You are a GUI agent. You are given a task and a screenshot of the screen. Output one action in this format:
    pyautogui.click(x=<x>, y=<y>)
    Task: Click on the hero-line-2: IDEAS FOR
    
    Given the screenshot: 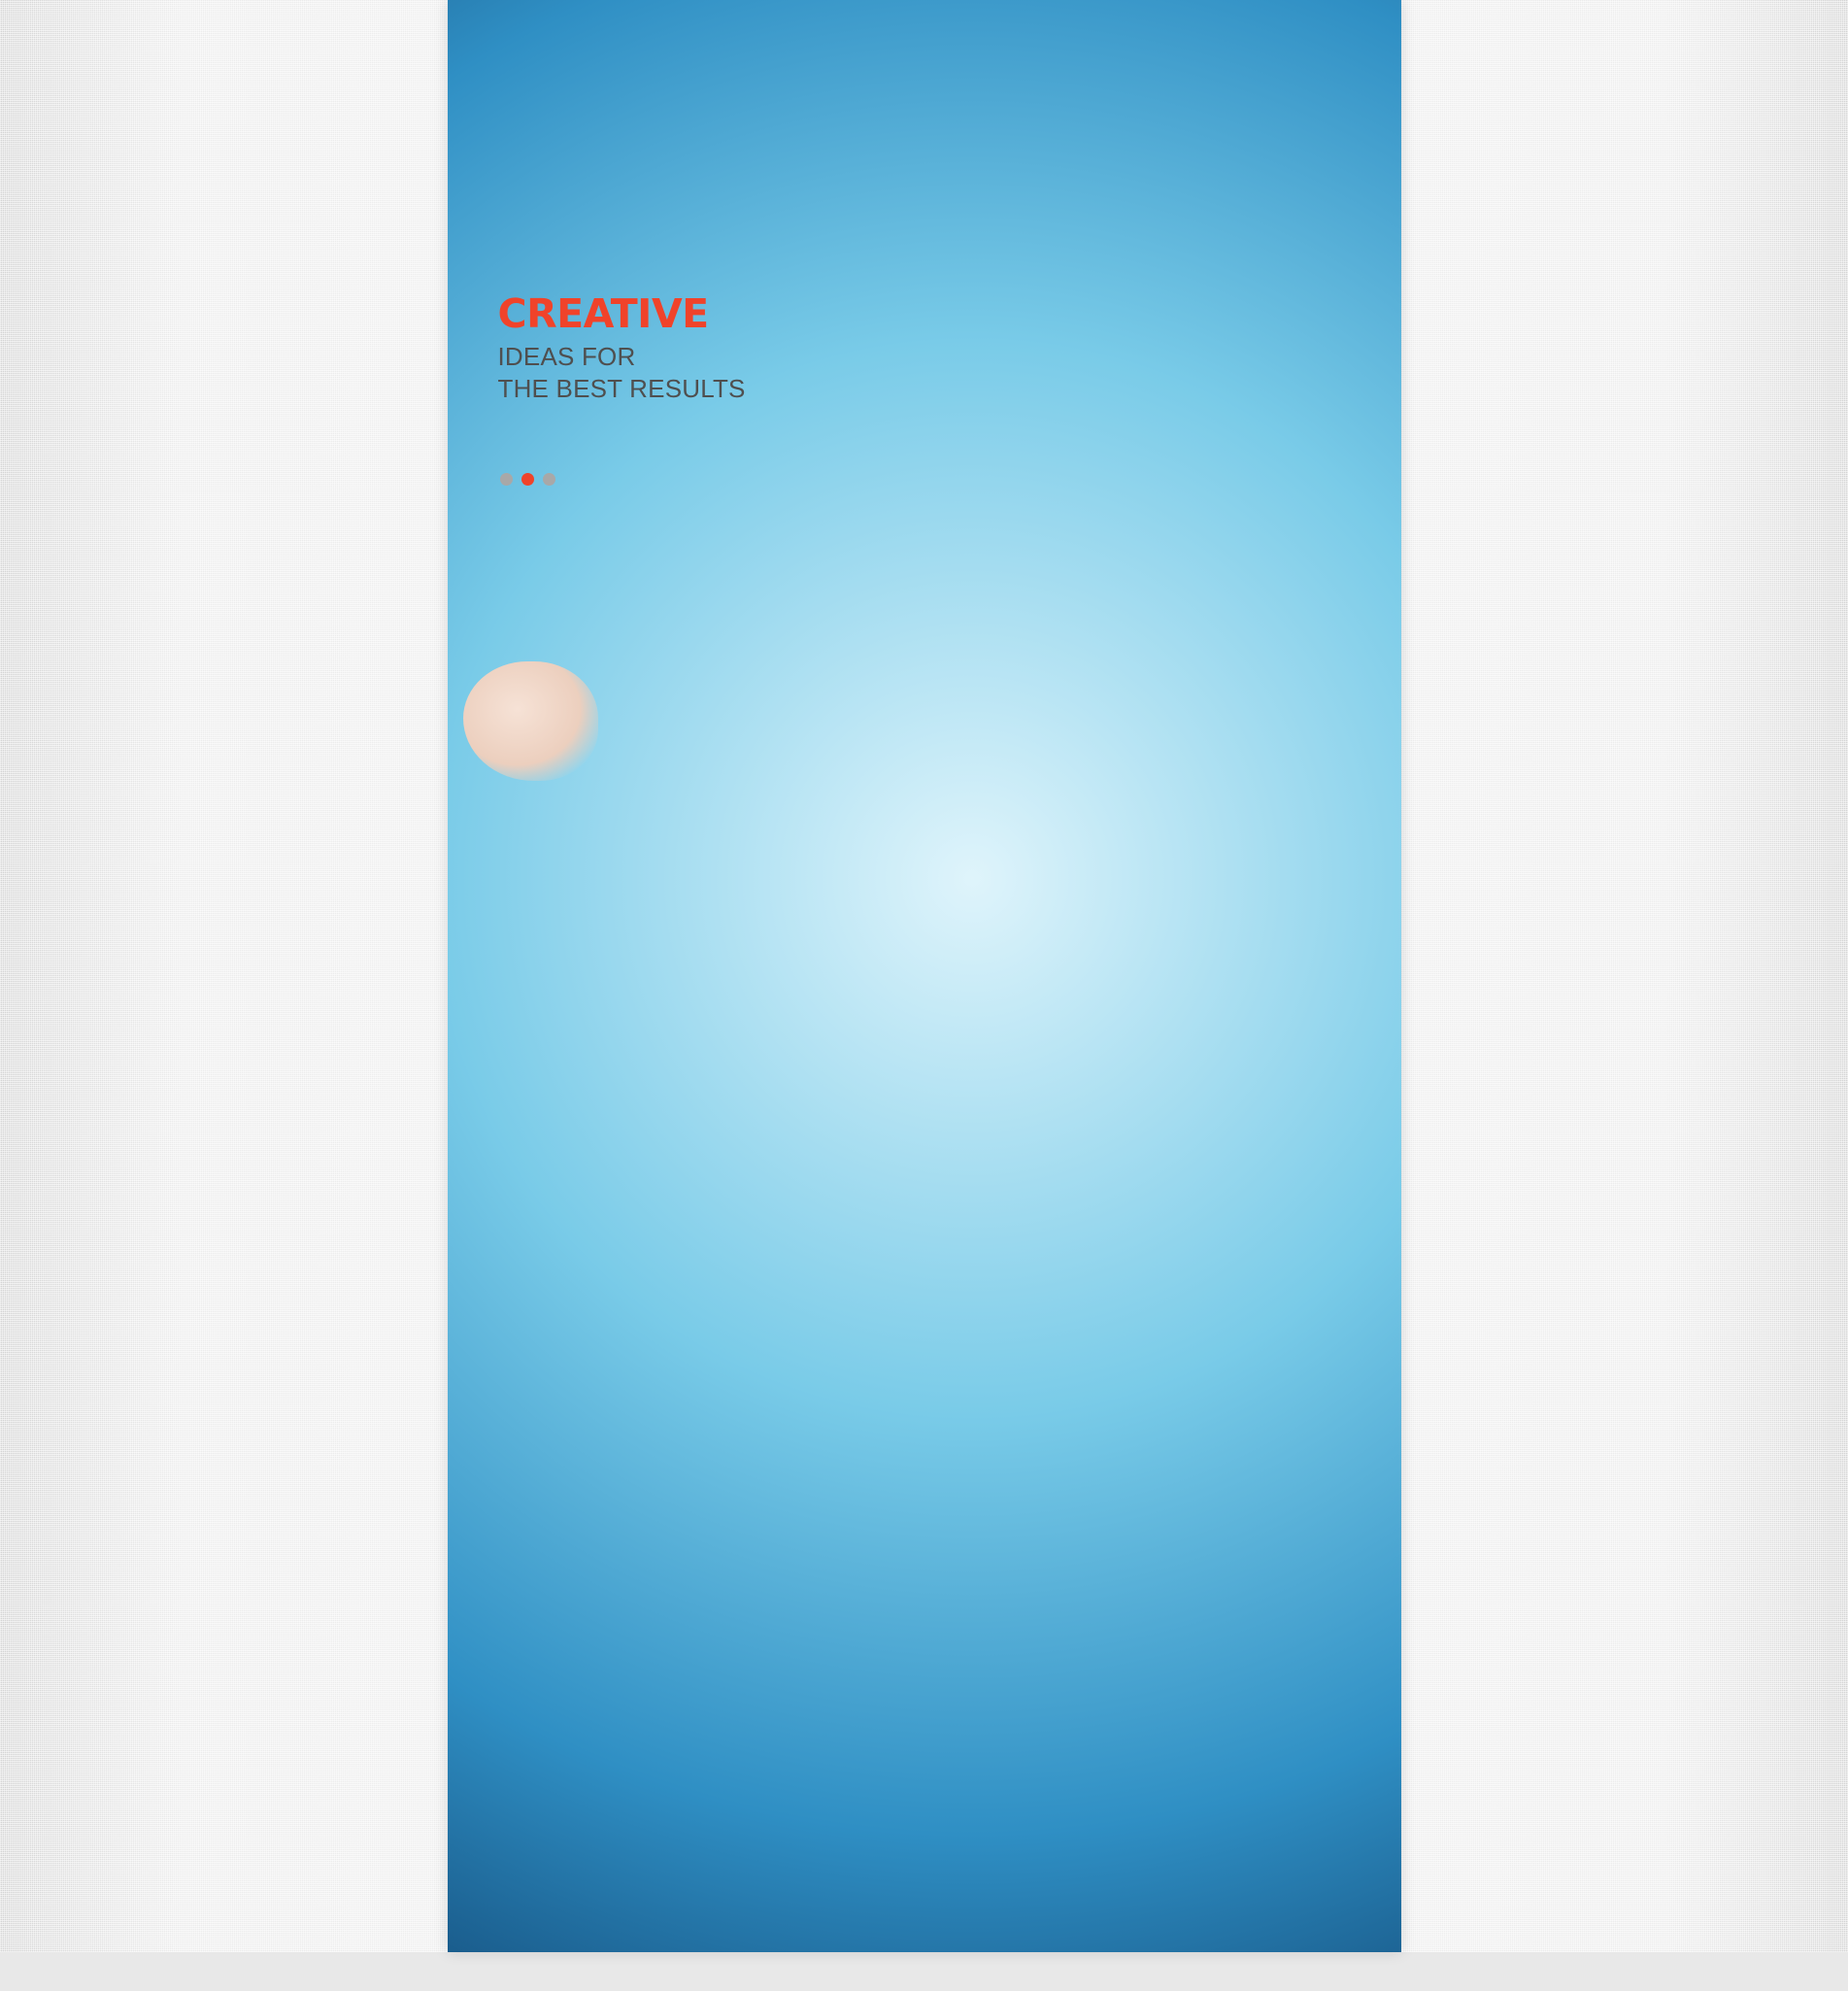 What is the action you would take?
    pyautogui.click(x=566, y=357)
    